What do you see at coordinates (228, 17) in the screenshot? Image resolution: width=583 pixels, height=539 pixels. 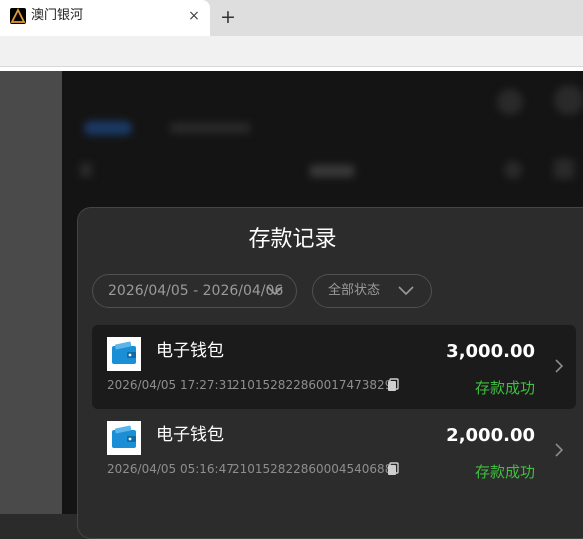 I see `new-tab-button: +` at bounding box center [228, 17].